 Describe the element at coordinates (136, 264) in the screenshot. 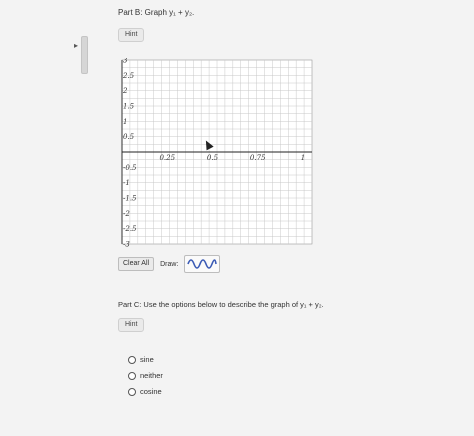

I see `clear-all-button: Clear All` at that location.